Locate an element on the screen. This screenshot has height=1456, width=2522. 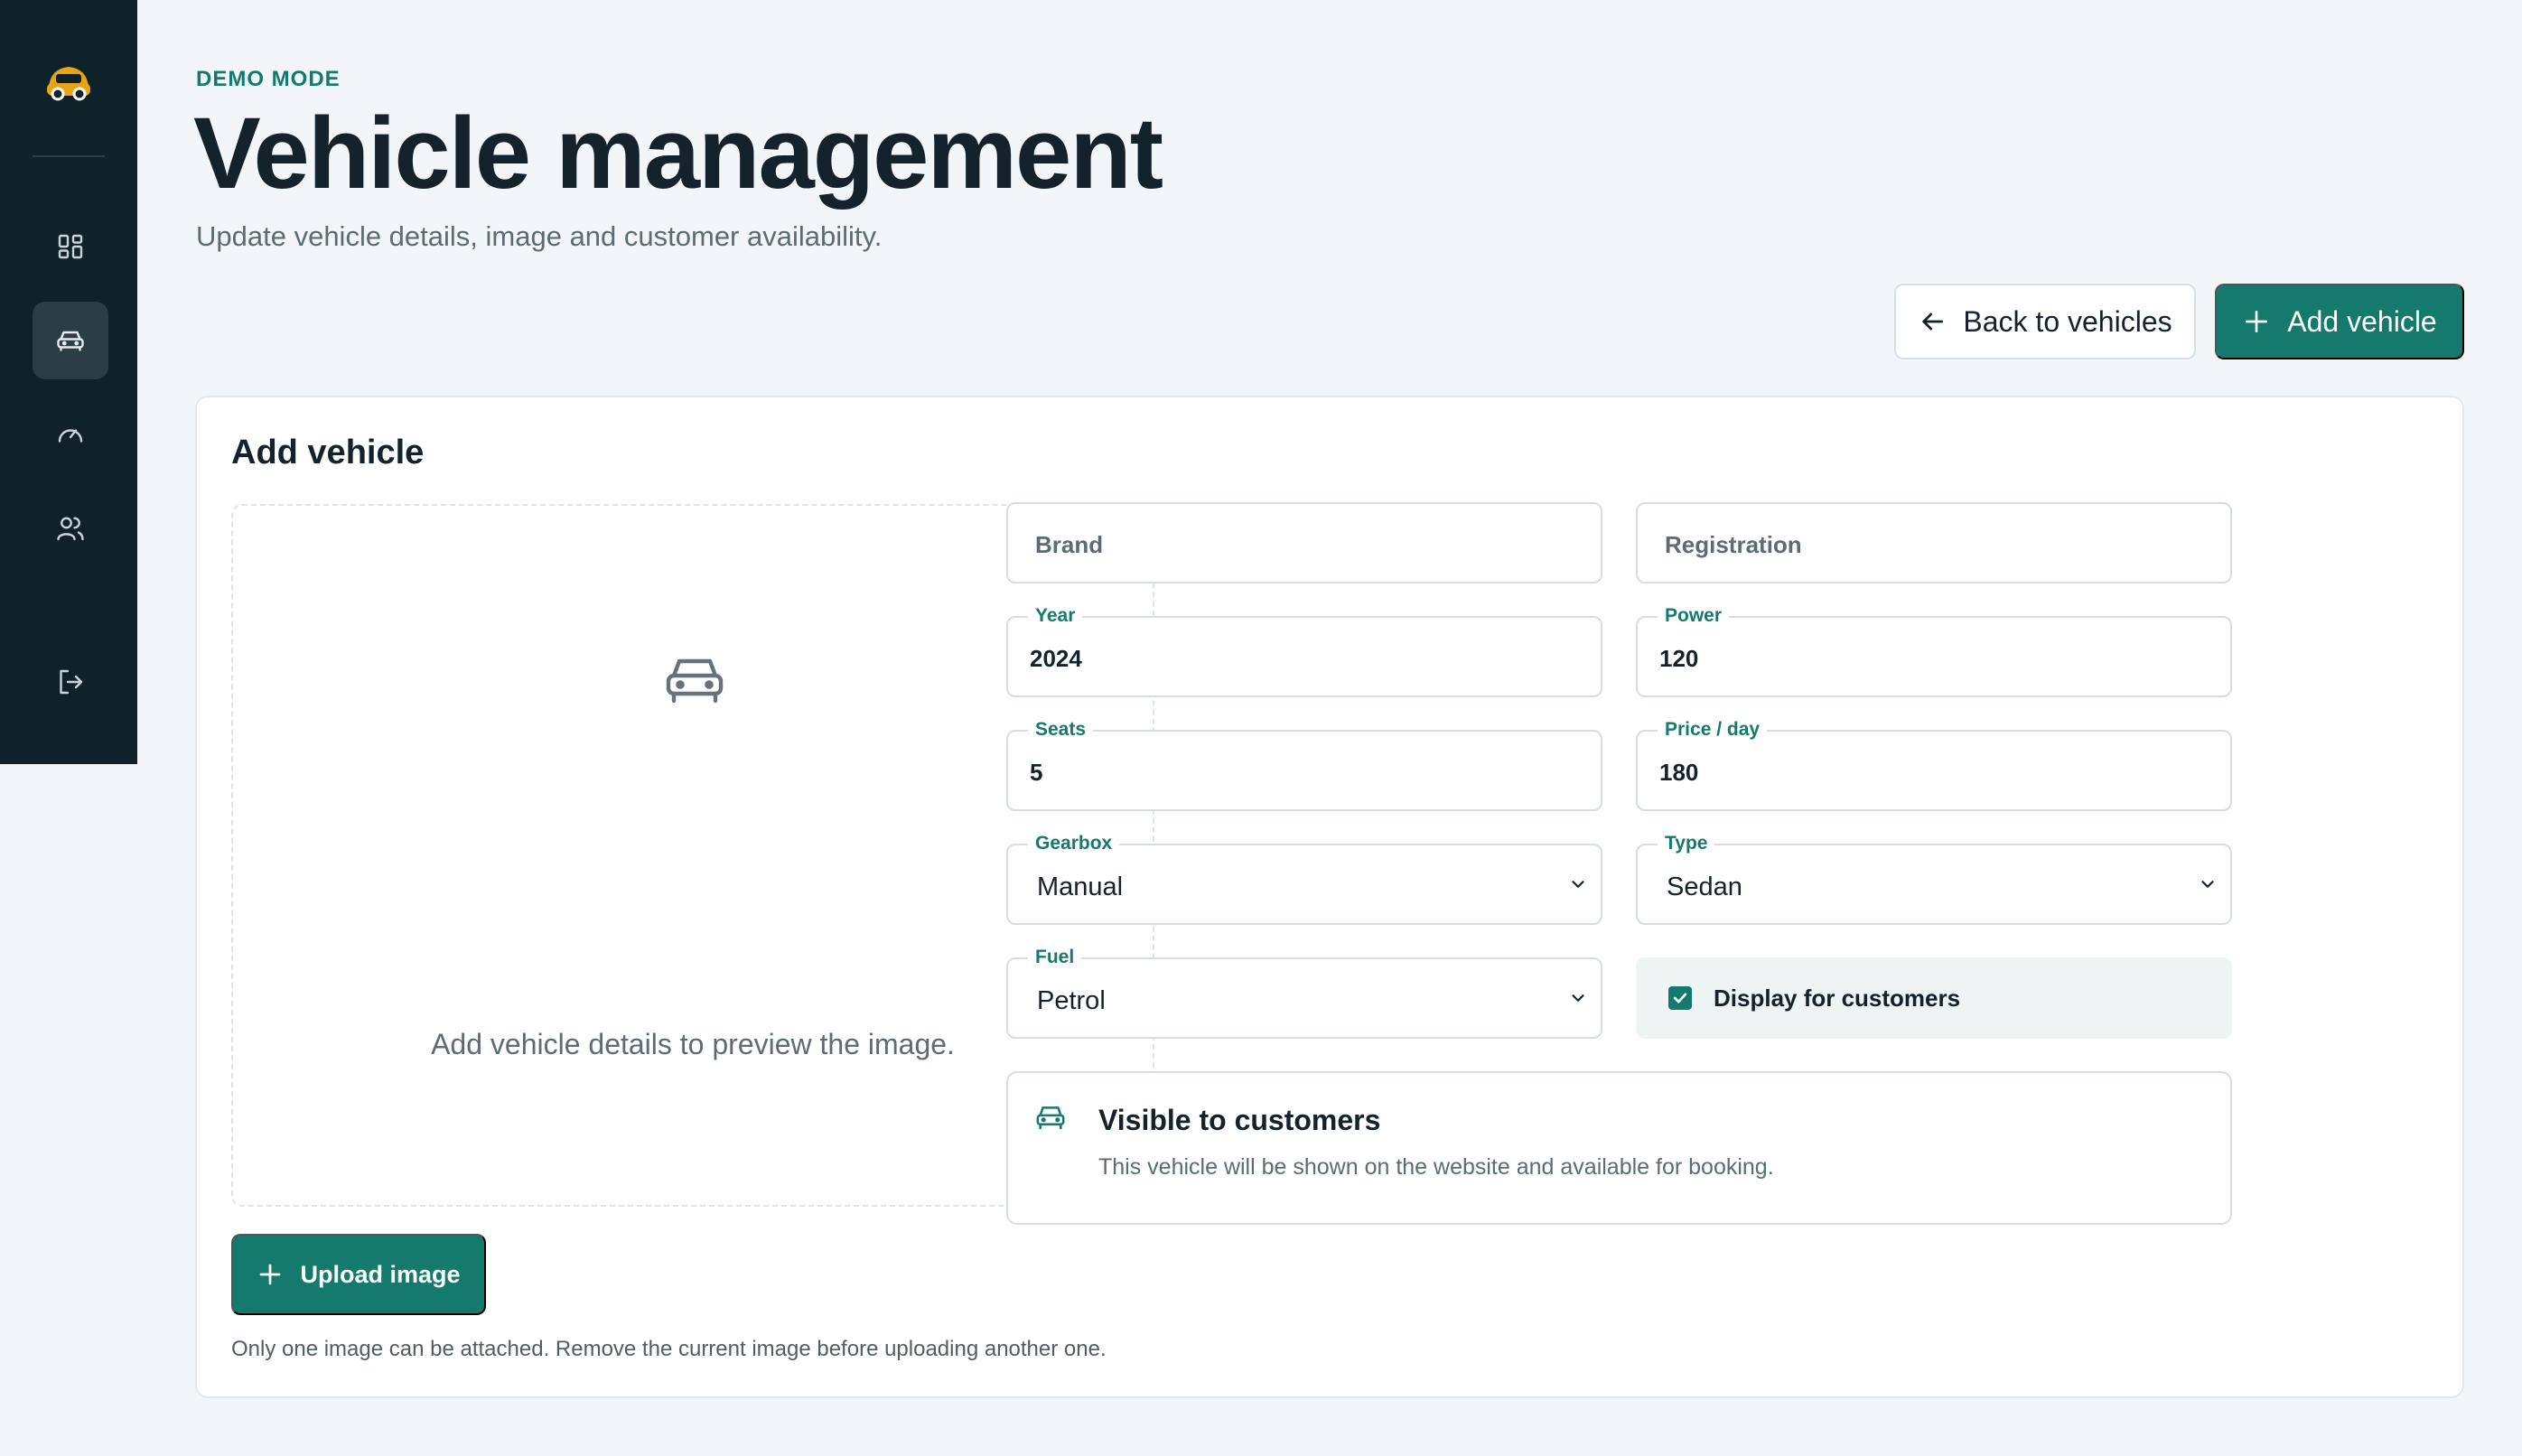
sidebar is located at coordinates (69, 382).